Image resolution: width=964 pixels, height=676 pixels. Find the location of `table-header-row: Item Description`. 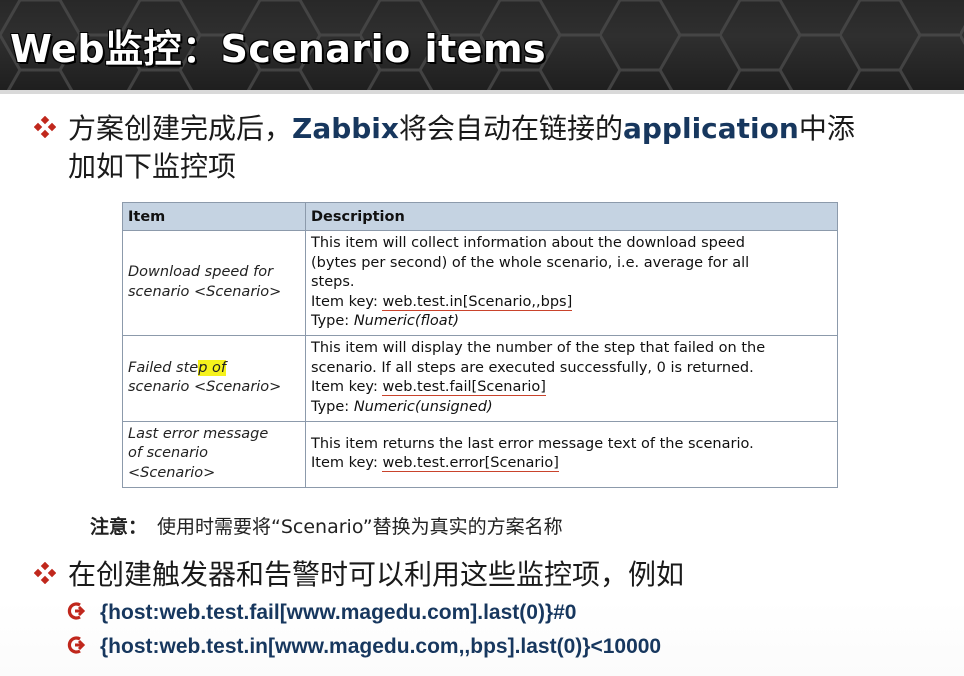

table-header-row: Item Description is located at coordinates (480, 216).